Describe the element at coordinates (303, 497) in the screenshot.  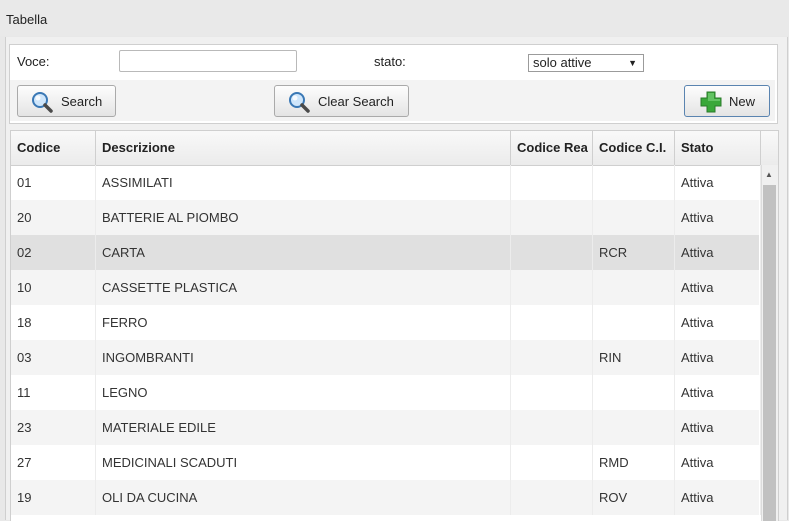
I see `descrizione-cell: OLI DA CUCINA` at that location.